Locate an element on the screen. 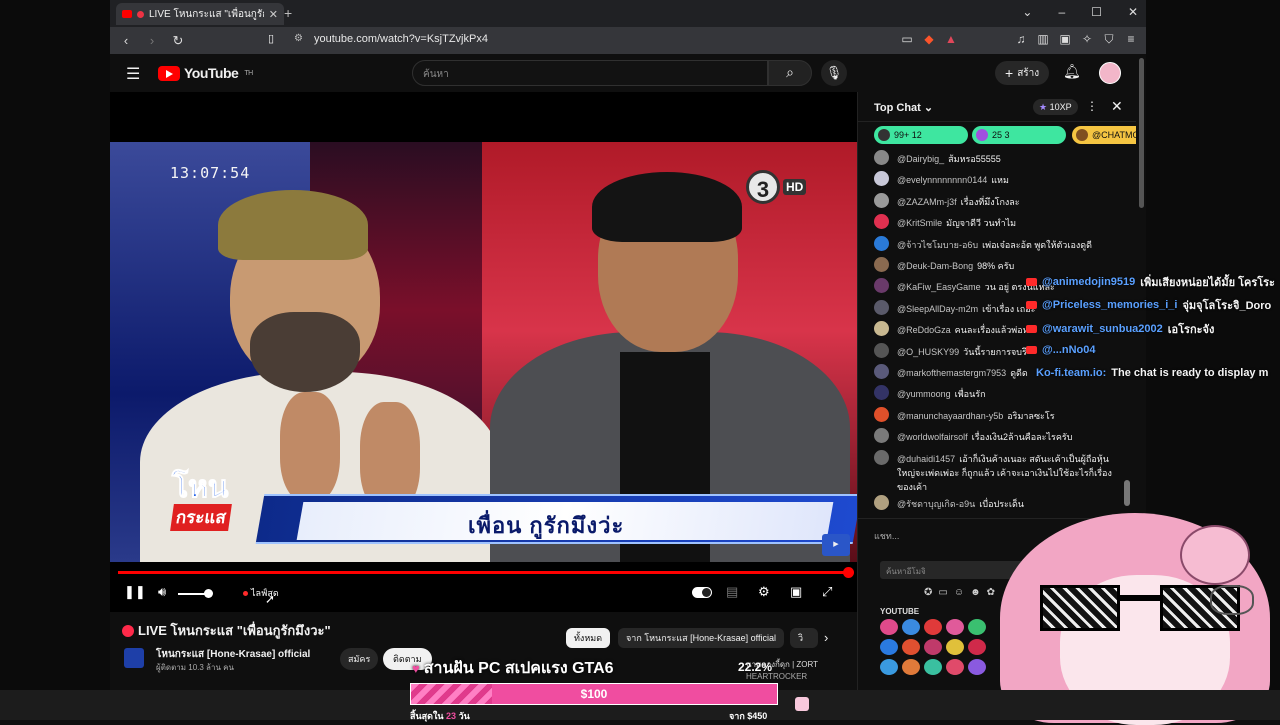  chat-author: @markofthemastergm7953 is located at coordinates (951, 373).